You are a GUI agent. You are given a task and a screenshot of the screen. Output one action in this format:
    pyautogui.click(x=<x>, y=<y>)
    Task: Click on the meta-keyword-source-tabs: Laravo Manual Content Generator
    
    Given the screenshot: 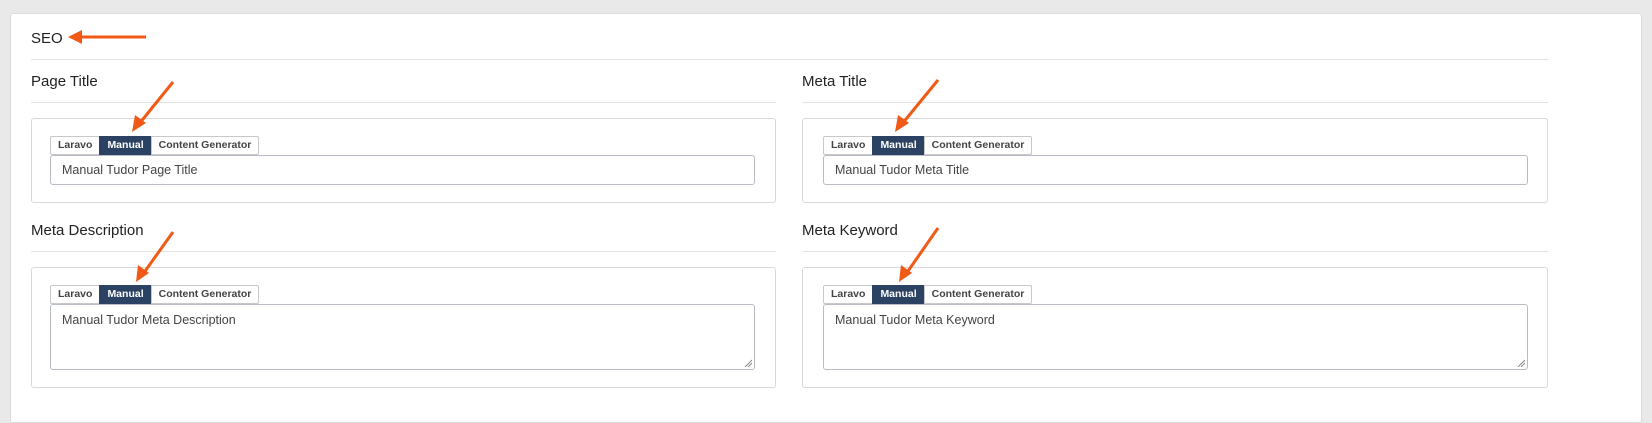 What is the action you would take?
    pyautogui.click(x=928, y=294)
    